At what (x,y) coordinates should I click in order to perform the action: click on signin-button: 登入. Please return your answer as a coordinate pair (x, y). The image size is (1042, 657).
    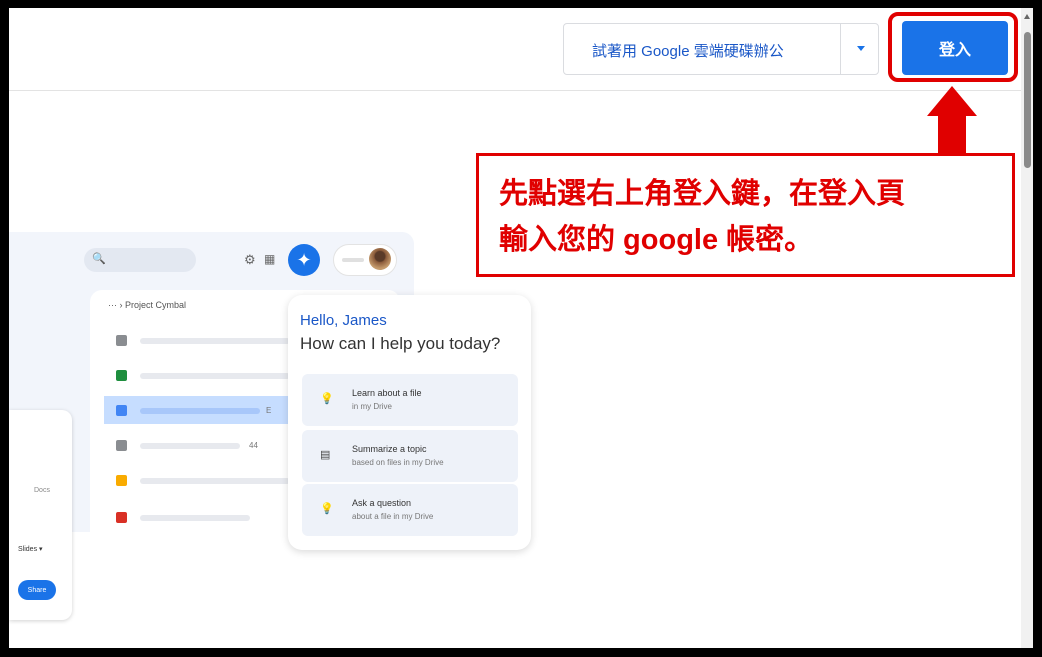
    Looking at the image, I should click on (955, 48).